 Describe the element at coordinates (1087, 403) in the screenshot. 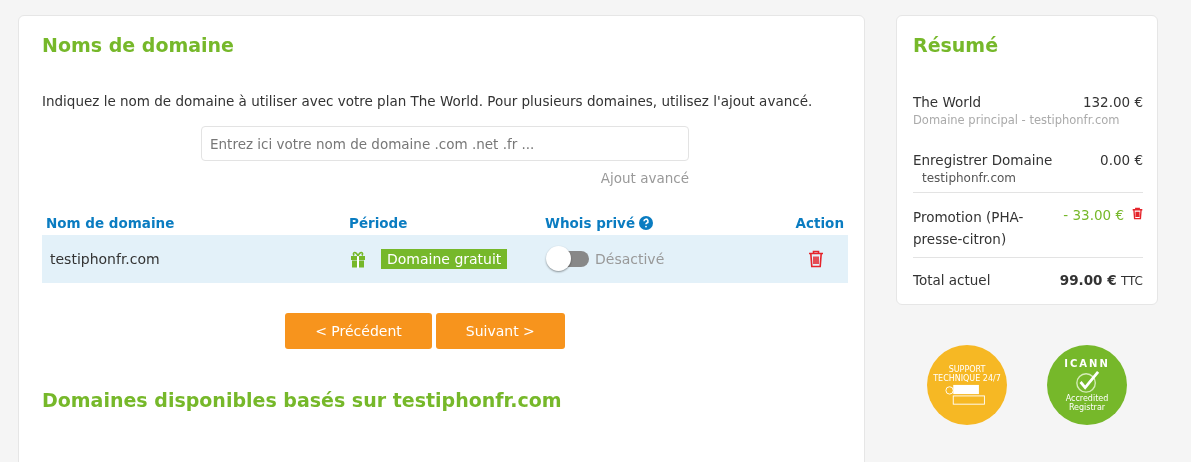

I see `badge-text: Accredited Registrar` at that location.